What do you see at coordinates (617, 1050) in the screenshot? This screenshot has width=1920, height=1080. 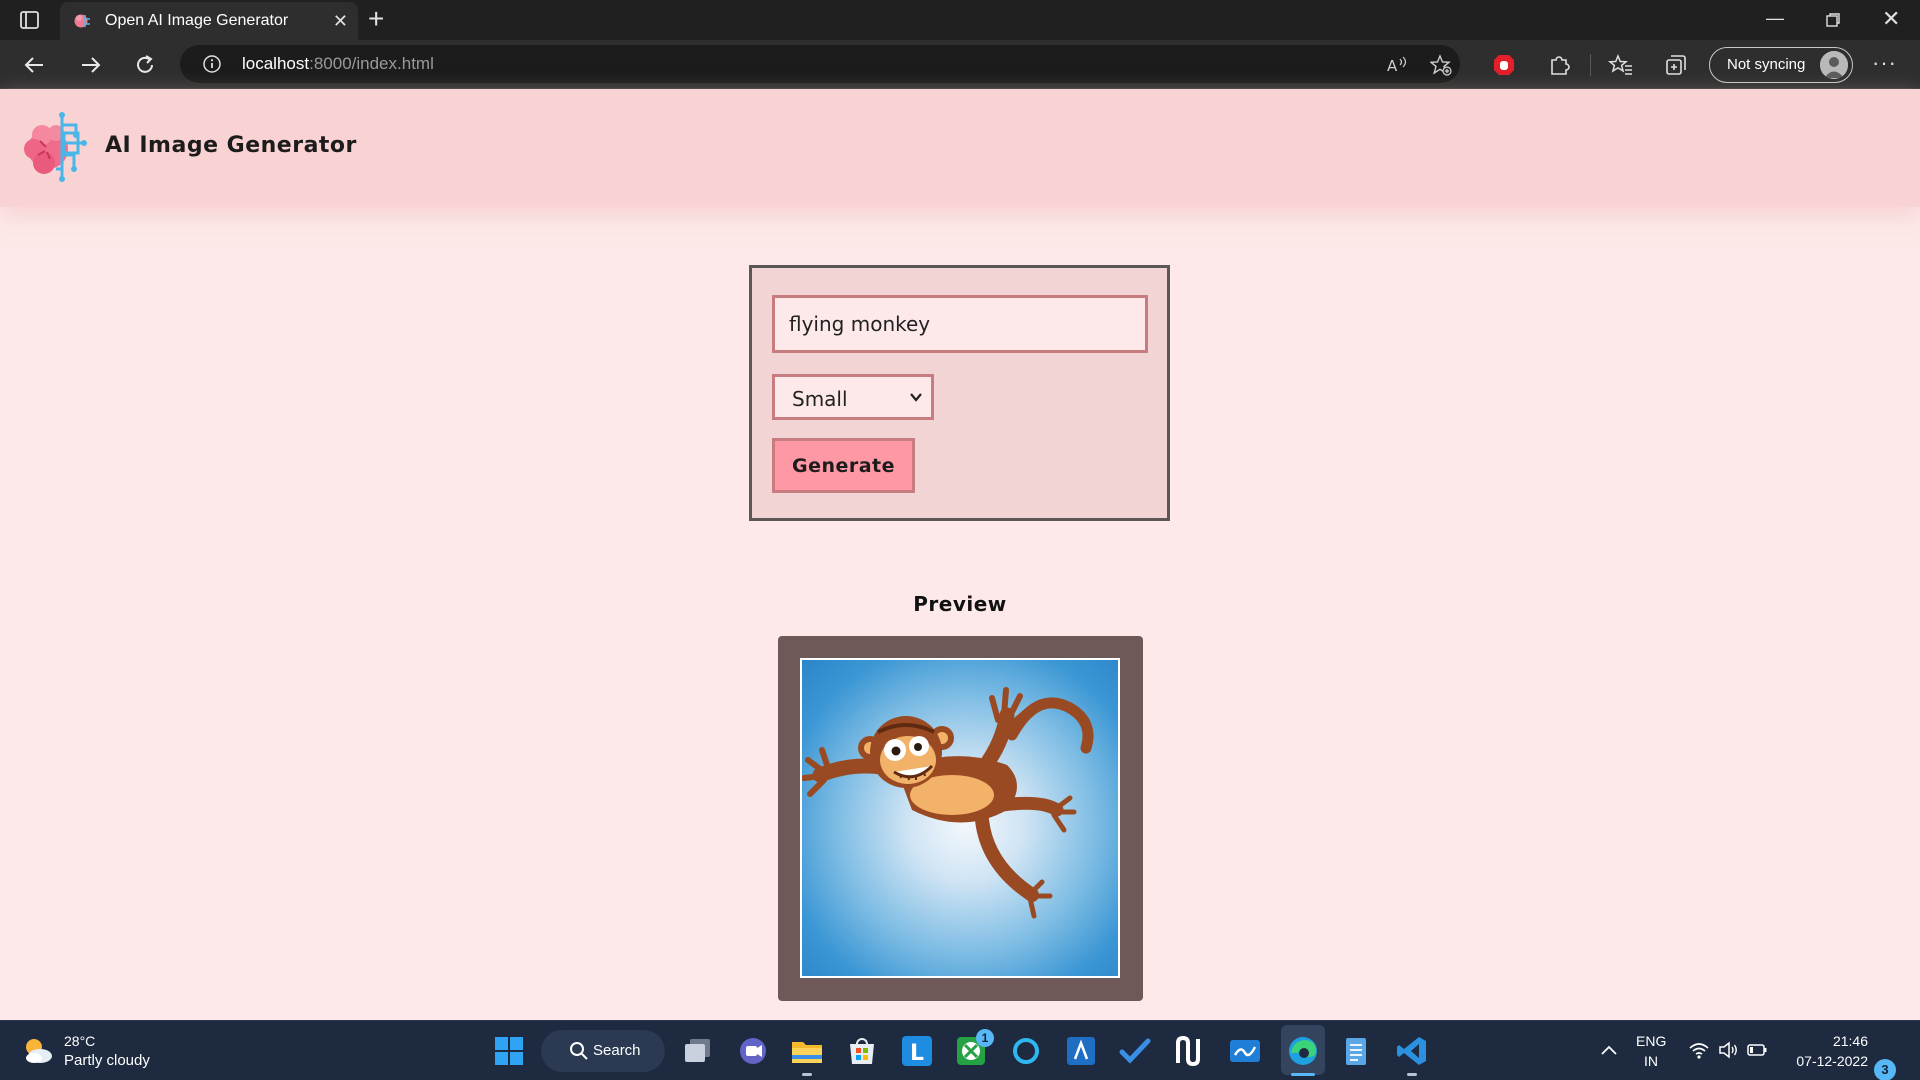 I see `search-label: Search` at bounding box center [617, 1050].